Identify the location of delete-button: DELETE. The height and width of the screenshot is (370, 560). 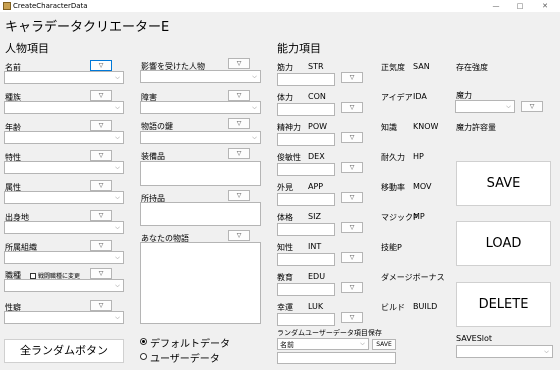
(503, 304).